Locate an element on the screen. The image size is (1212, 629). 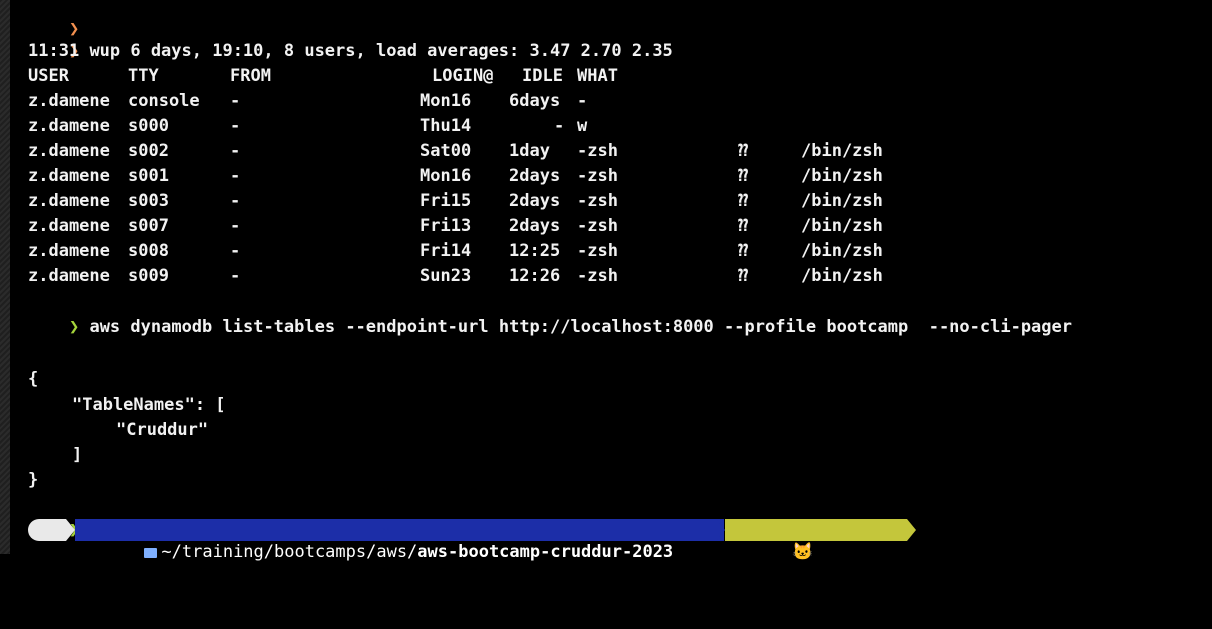
header-user: USER is located at coordinates (48, 76).